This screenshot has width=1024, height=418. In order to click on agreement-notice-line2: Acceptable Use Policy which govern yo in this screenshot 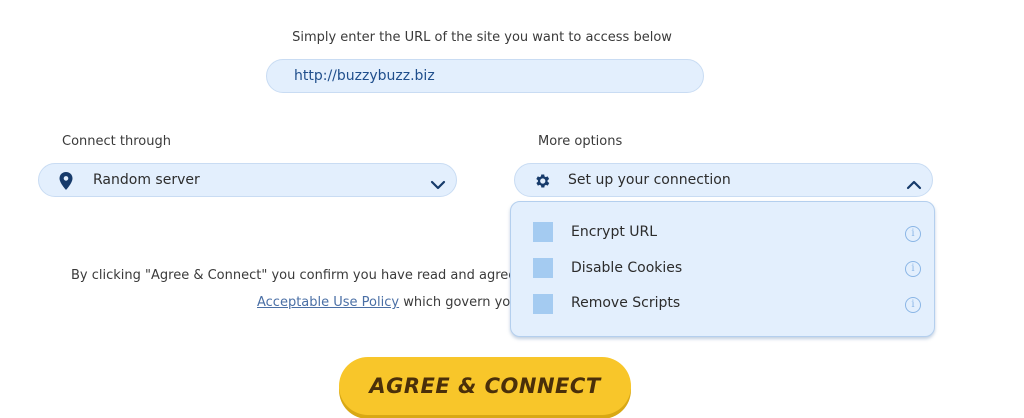, I will do `click(383, 302)`.